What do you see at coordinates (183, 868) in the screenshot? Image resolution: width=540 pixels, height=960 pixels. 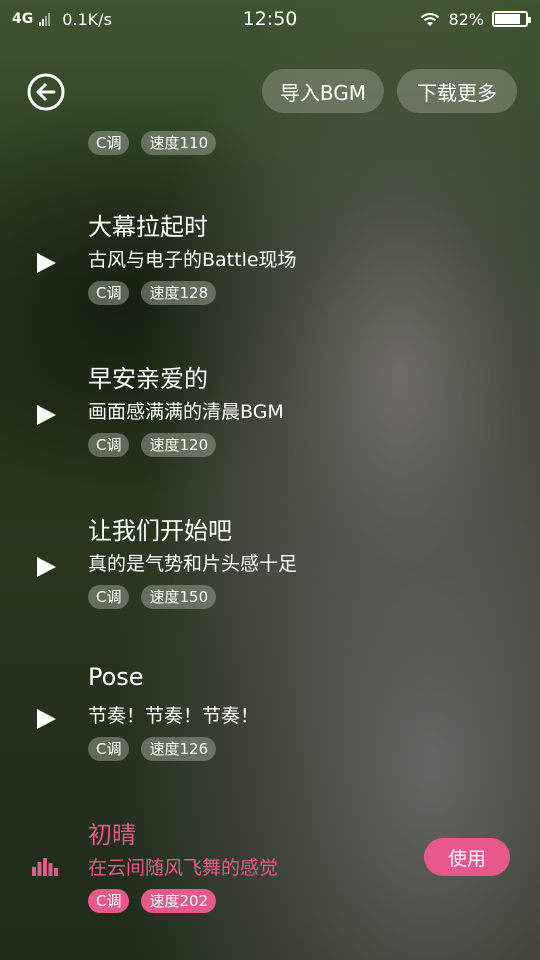 I see `track-description: 在云间随风飞舞的感觉` at bounding box center [183, 868].